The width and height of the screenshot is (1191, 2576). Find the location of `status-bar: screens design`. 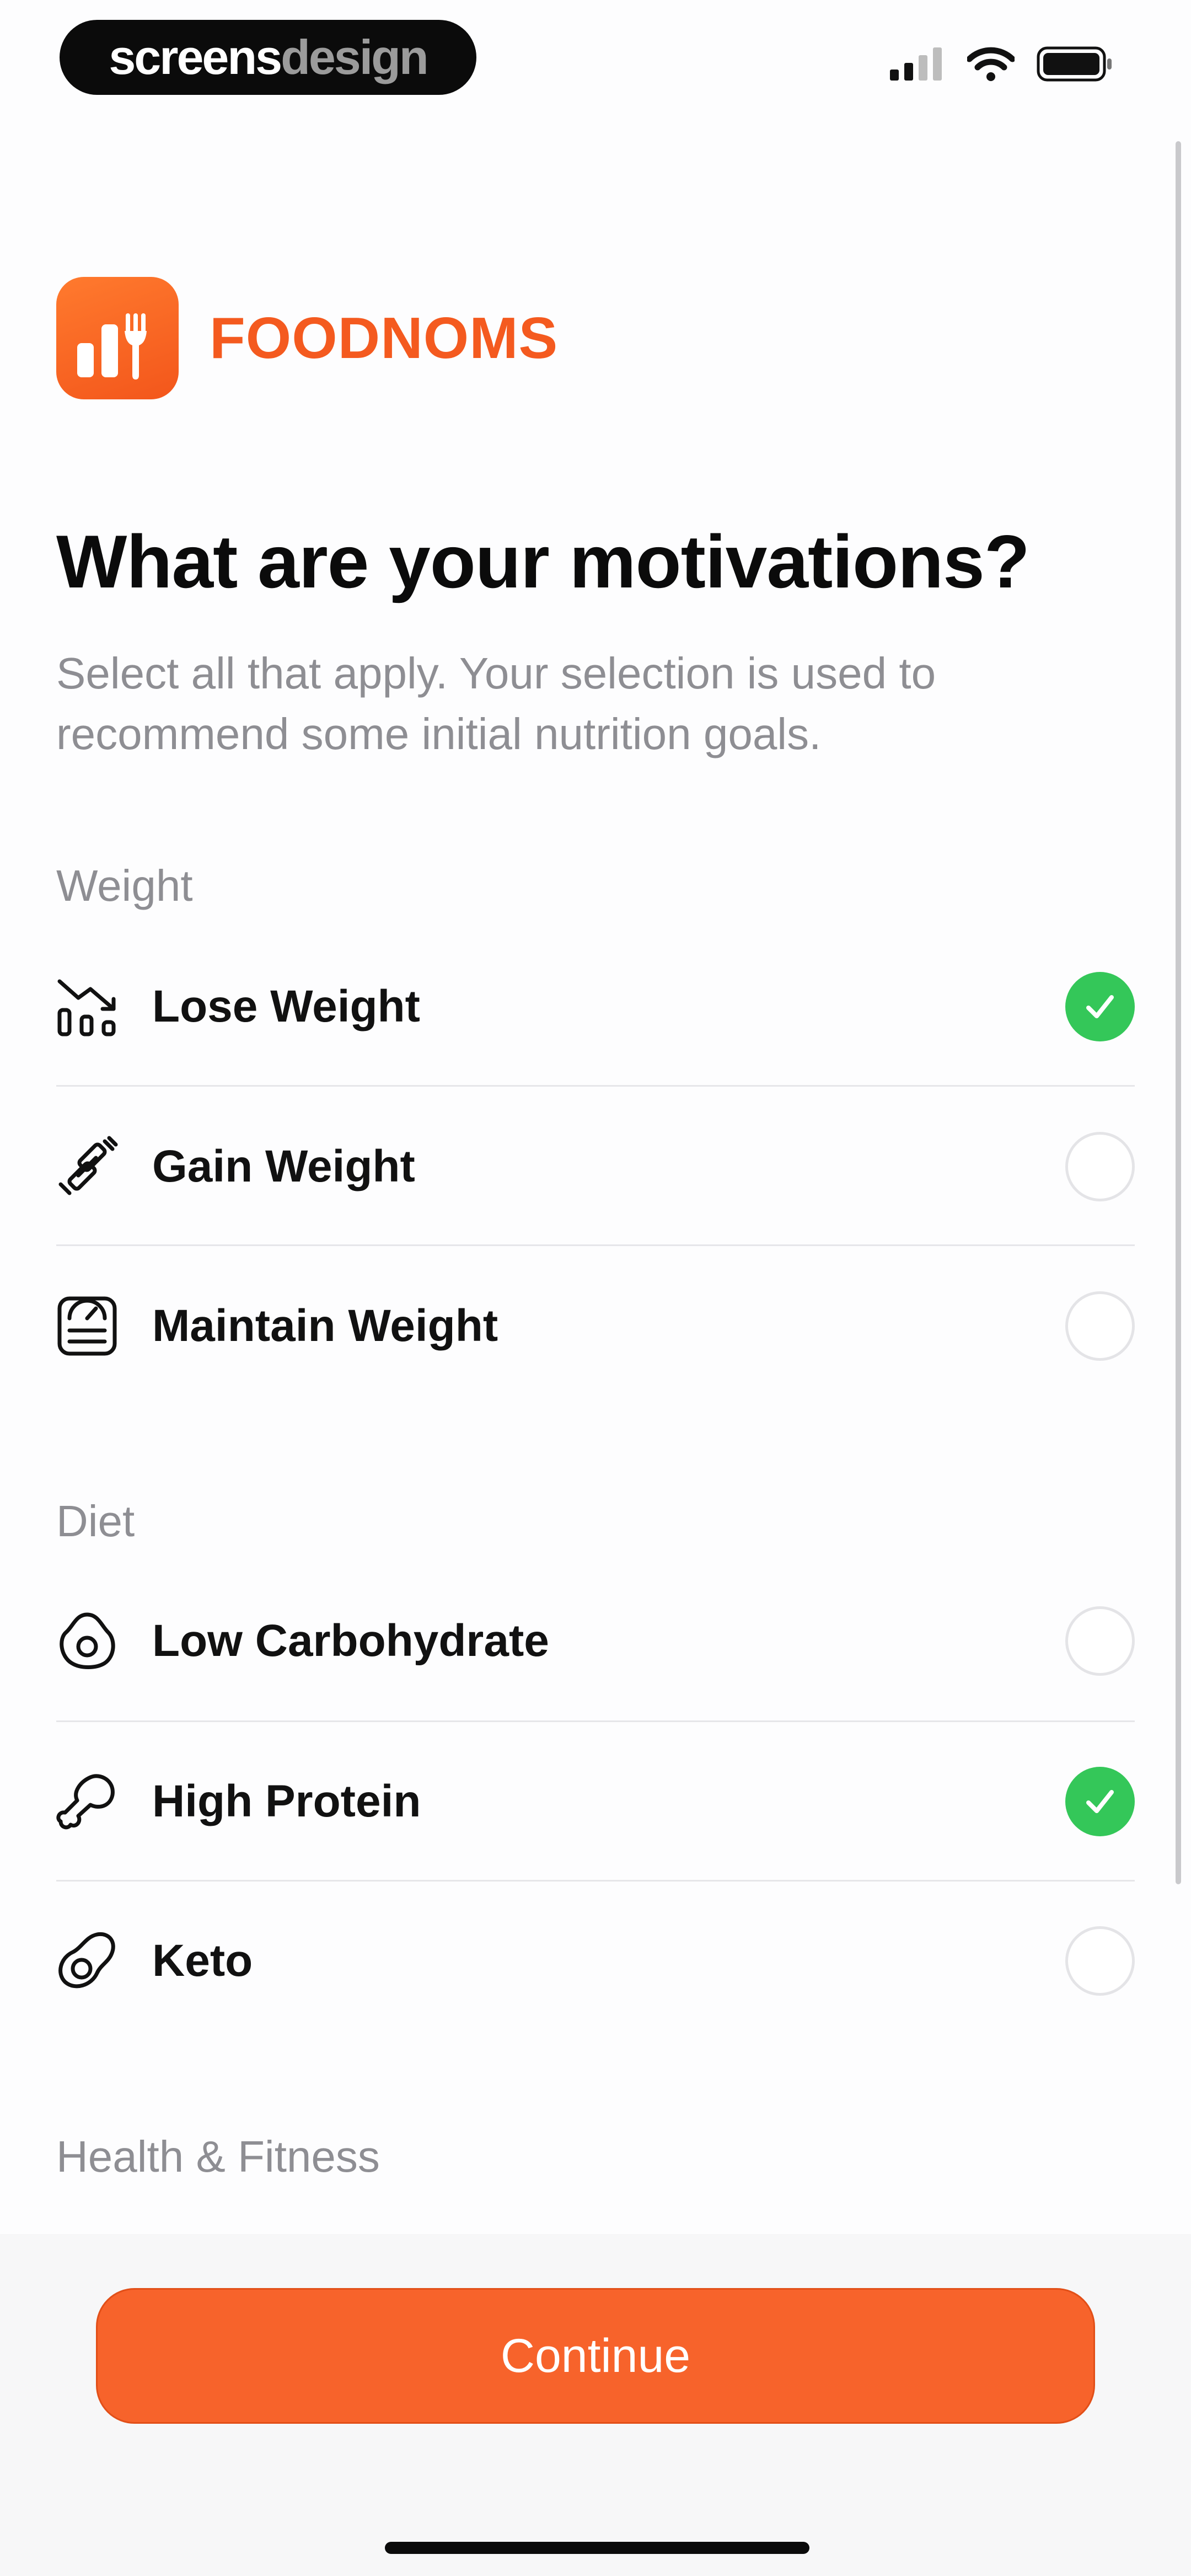

status-bar: screens design is located at coordinates (595, 60).